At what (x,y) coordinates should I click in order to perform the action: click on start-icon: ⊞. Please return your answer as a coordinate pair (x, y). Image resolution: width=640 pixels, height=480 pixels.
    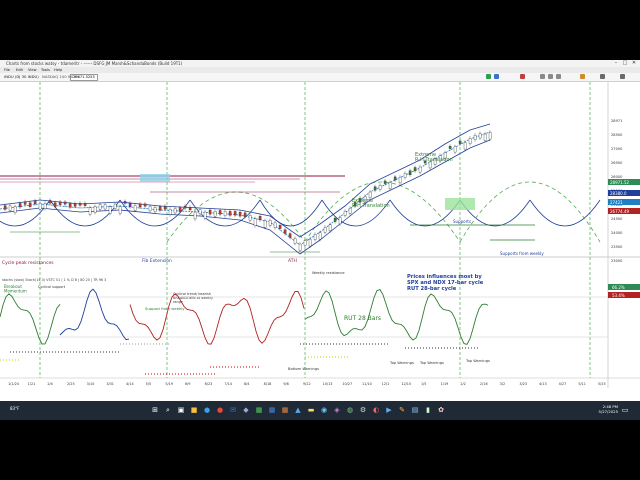
    Looking at the image, I should click on (155, 410).